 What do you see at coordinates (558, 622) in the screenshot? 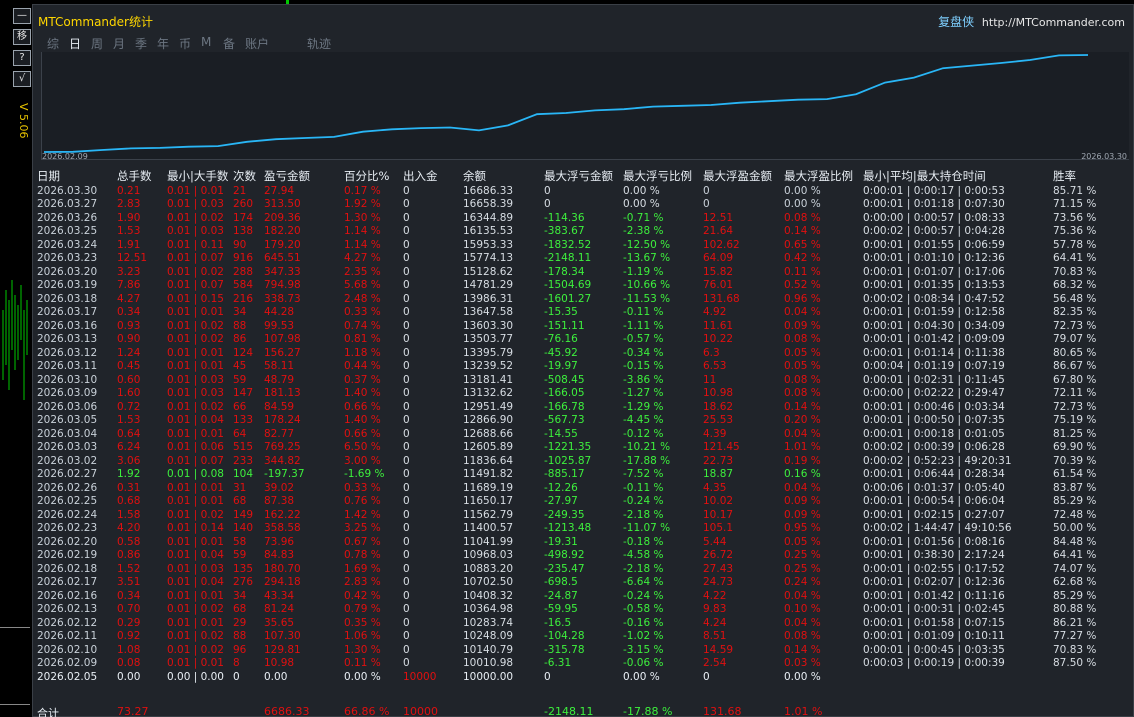
I see `table-cell: -16.5` at bounding box center [558, 622].